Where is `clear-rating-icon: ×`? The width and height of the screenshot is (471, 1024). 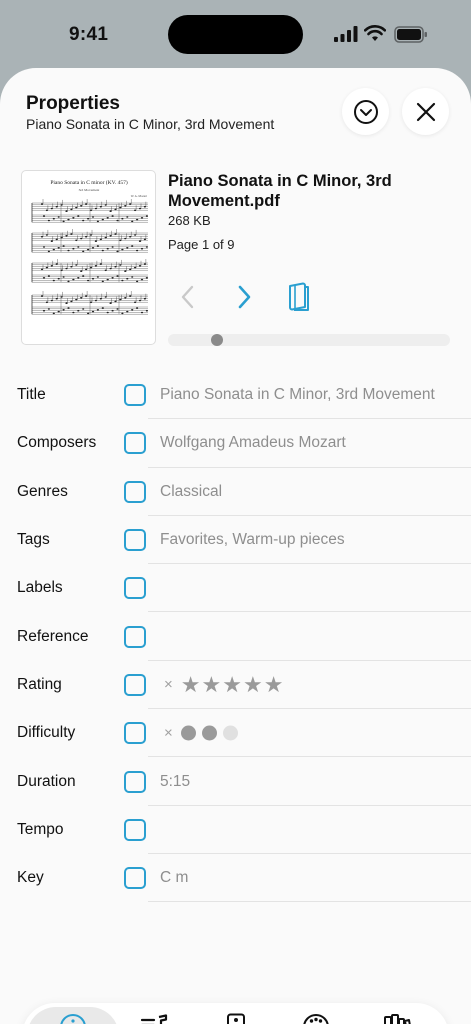
clear-rating-icon: × is located at coordinates (168, 684).